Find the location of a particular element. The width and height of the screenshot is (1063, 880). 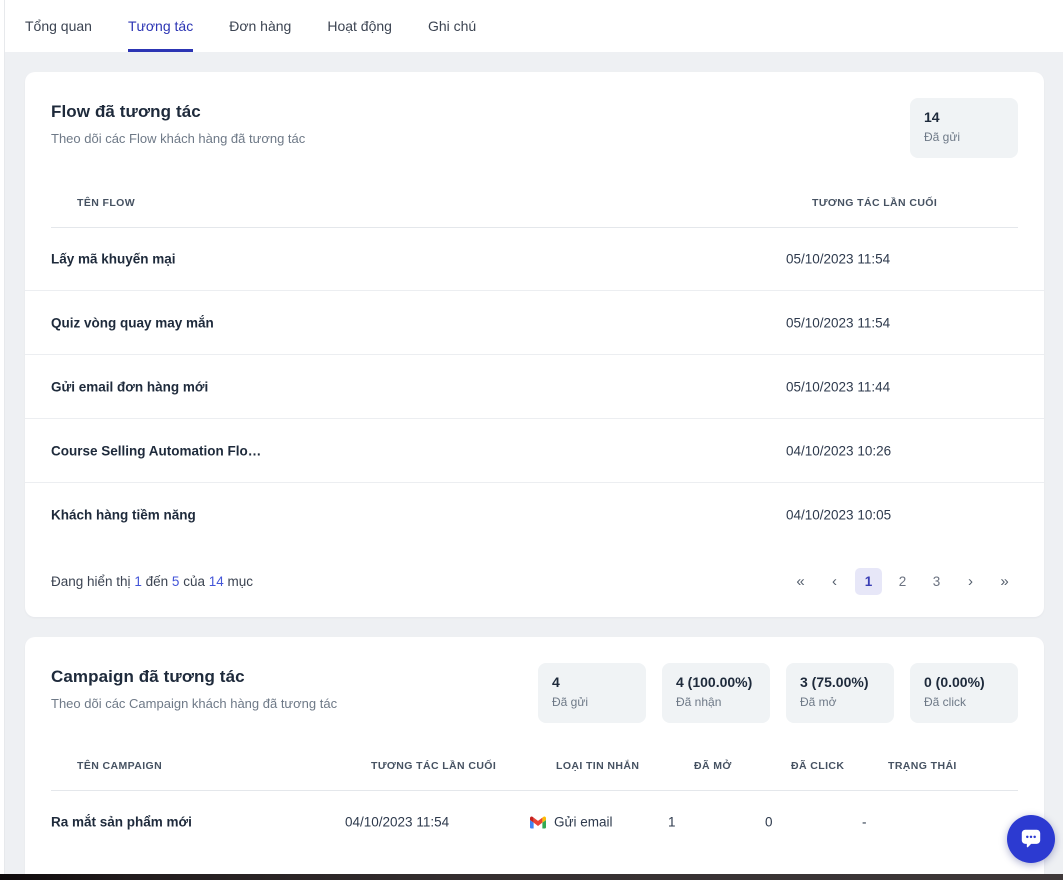

col-trang-thai: TRẠNG THÁI is located at coordinates (922, 766).